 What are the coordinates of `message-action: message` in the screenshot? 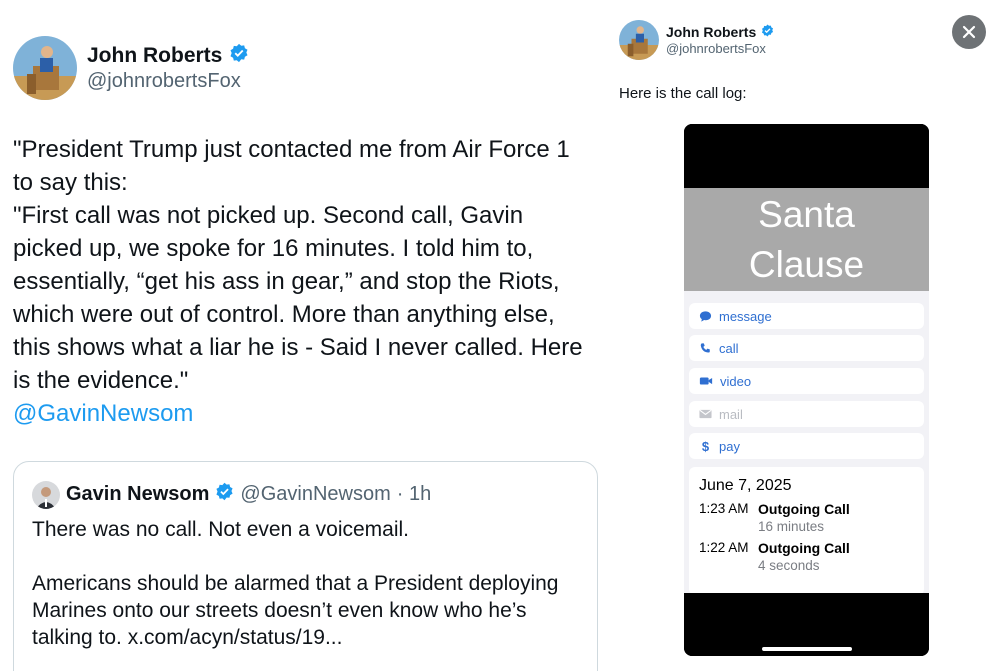 It's located at (806, 316).